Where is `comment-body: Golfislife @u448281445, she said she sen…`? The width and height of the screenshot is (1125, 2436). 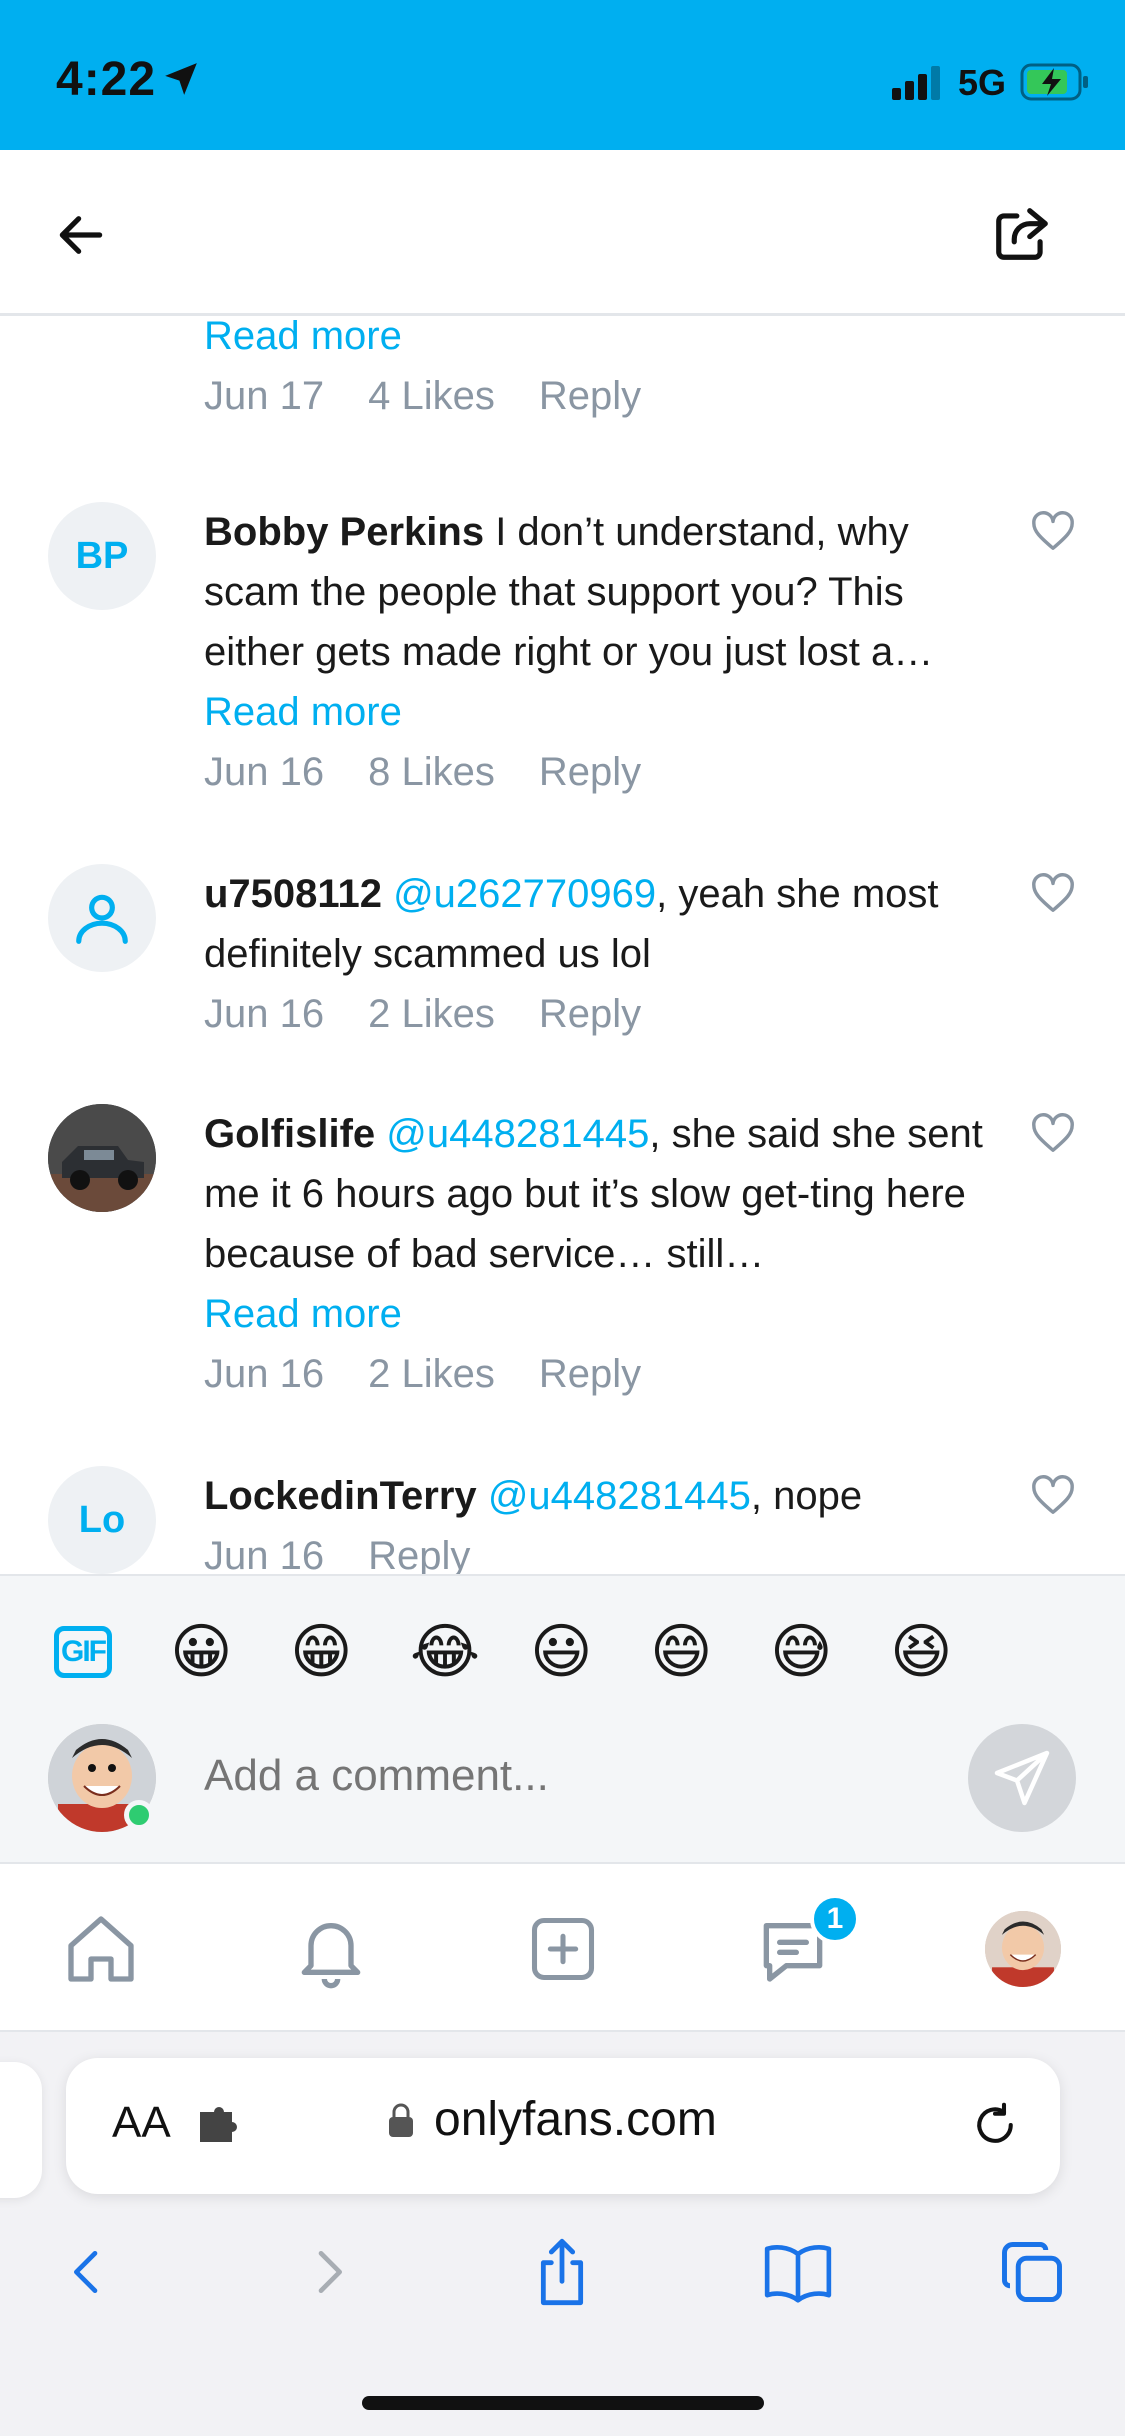 comment-body: Golfislife @u448281445, she said she sen… is located at coordinates (594, 1194).